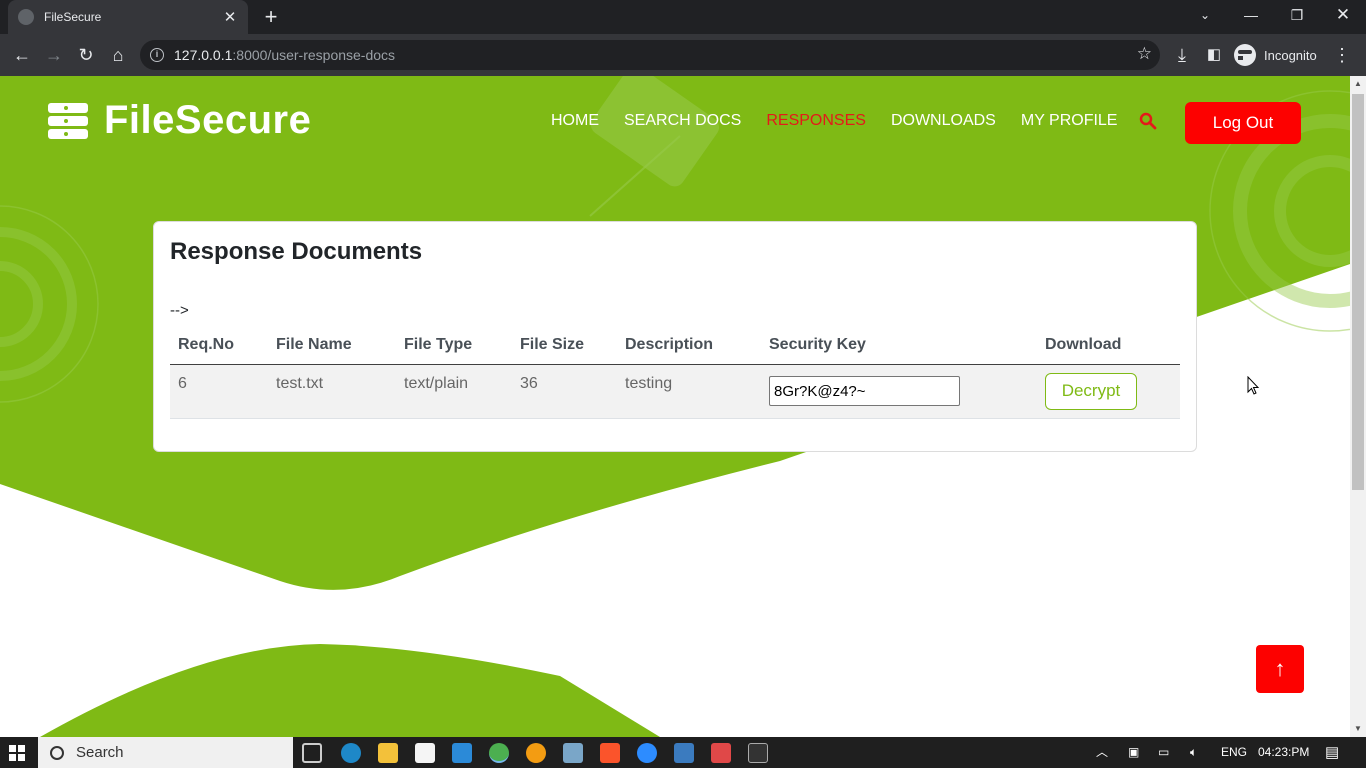  What do you see at coordinates (1358, 729) in the screenshot?
I see `scroll-down-icon: ▼` at bounding box center [1358, 729].